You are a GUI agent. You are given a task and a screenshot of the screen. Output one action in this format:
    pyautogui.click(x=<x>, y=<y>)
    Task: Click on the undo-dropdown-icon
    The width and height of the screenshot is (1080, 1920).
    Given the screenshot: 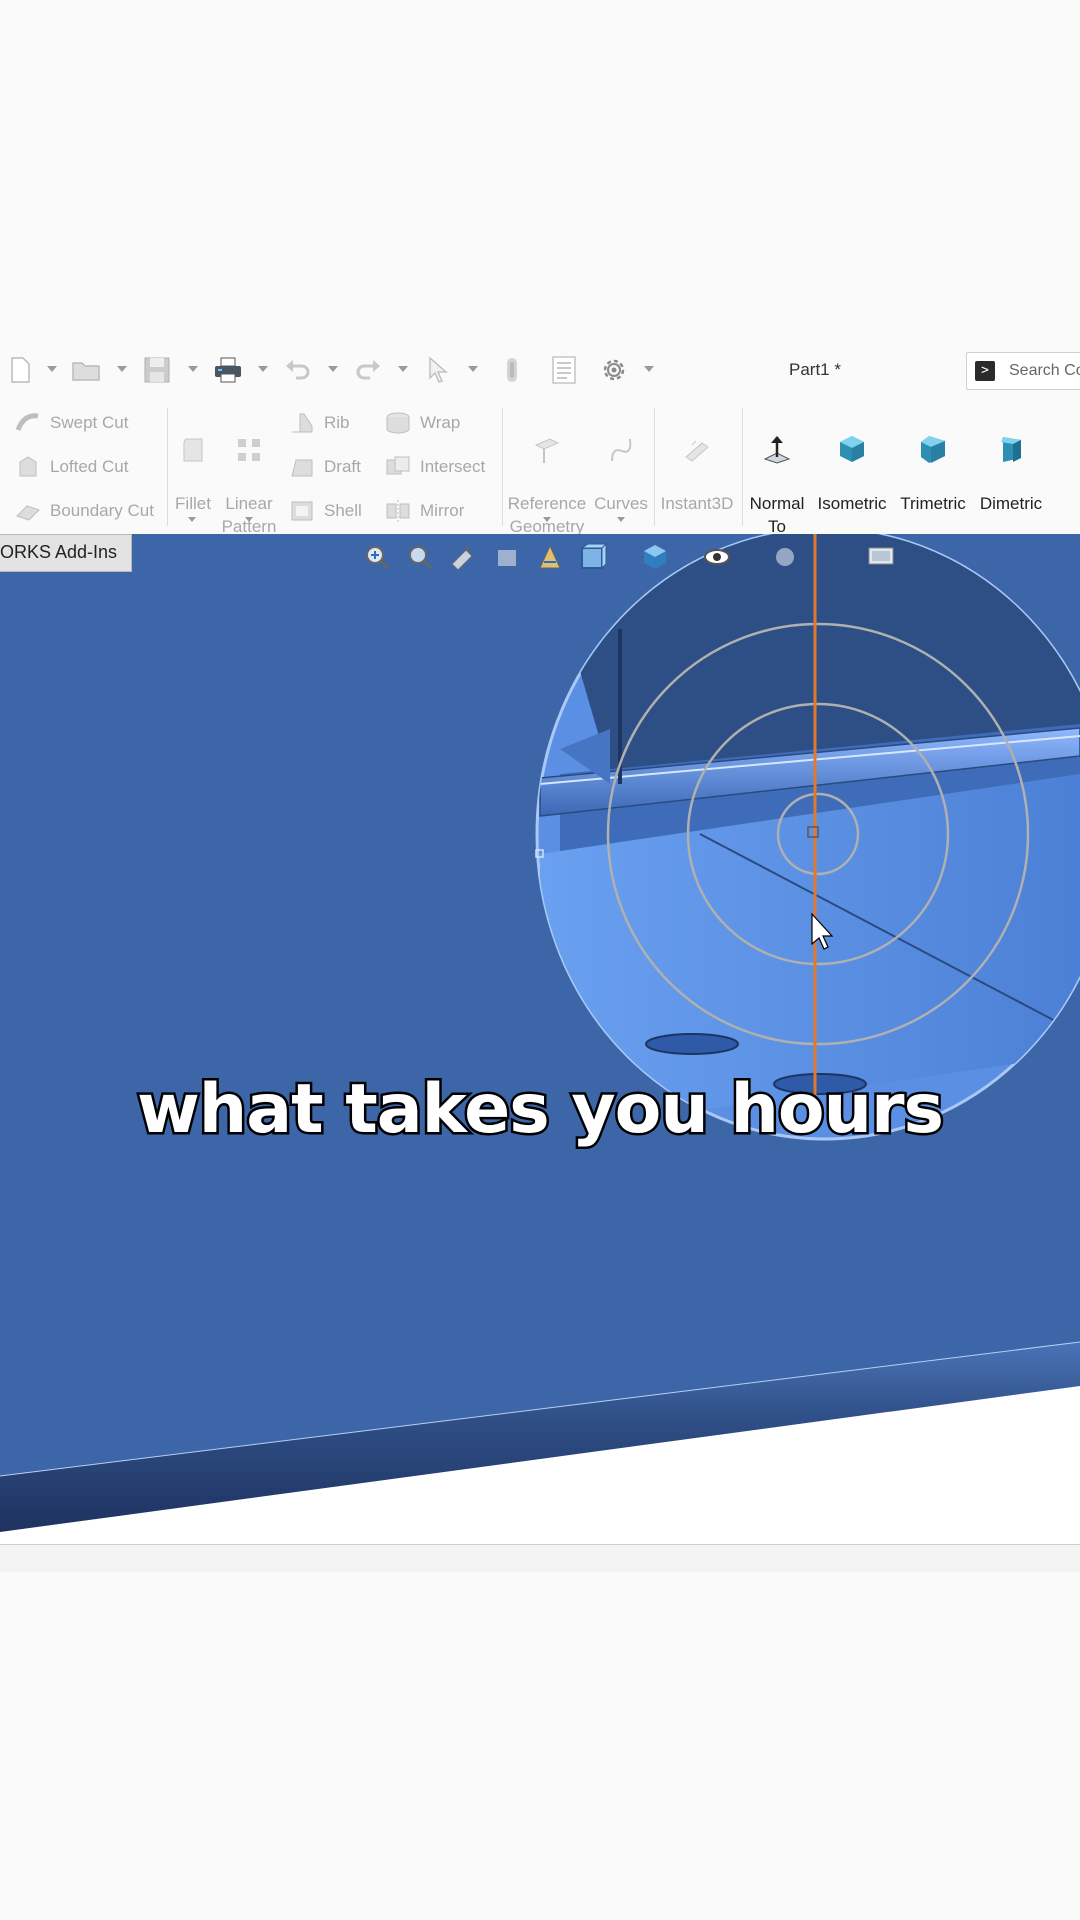 What is the action you would take?
    pyautogui.click(x=333, y=369)
    